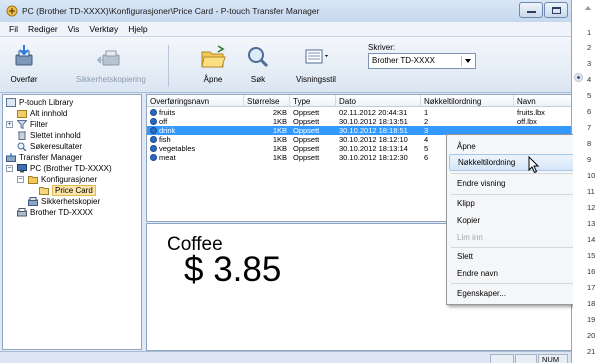 This screenshot has width=600, height=363. Describe the element at coordinates (517, 162) in the screenshot. I see `menu-item-key-assignment: Nøkkeltilordning` at that location.